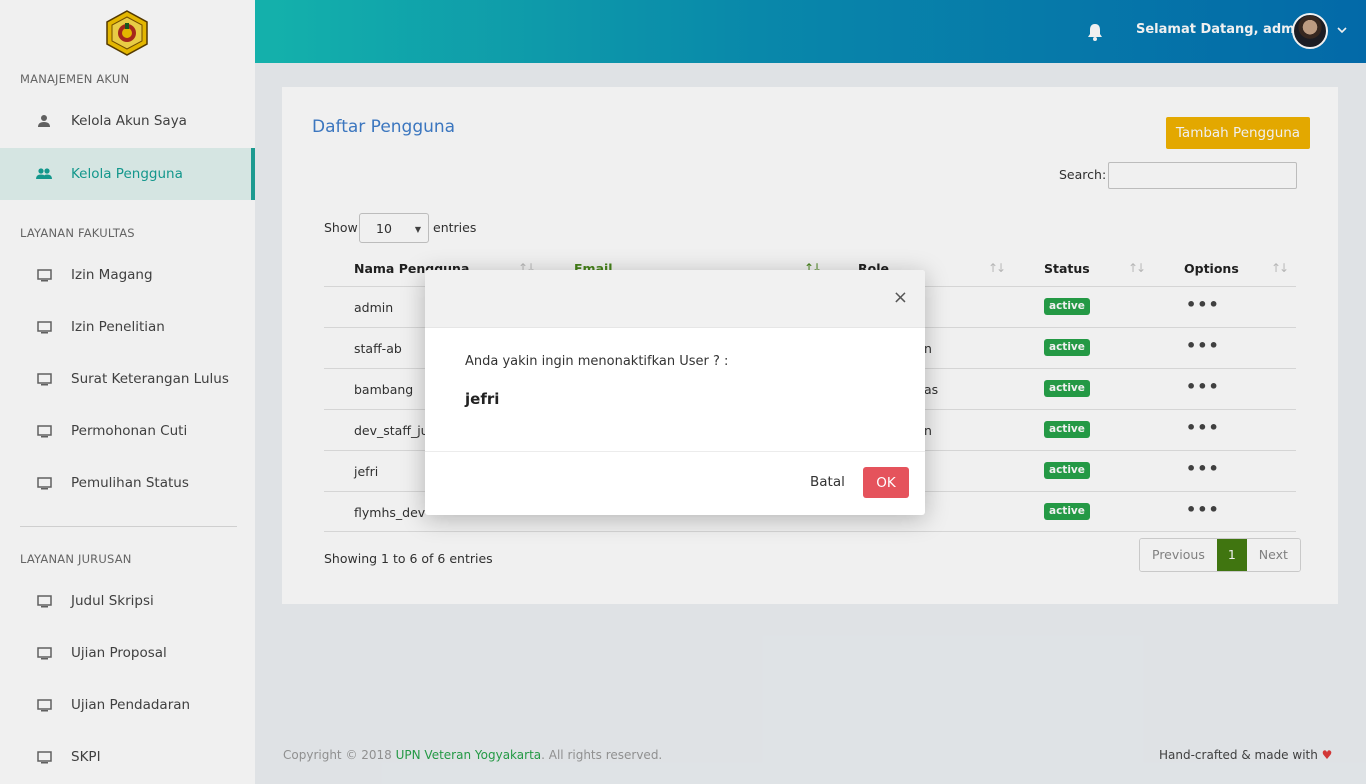 Image resolution: width=1366 pixels, height=784 pixels. What do you see at coordinates (827, 482) in the screenshot?
I see `cancel-button: Batal` at bounding box center [827, 482].